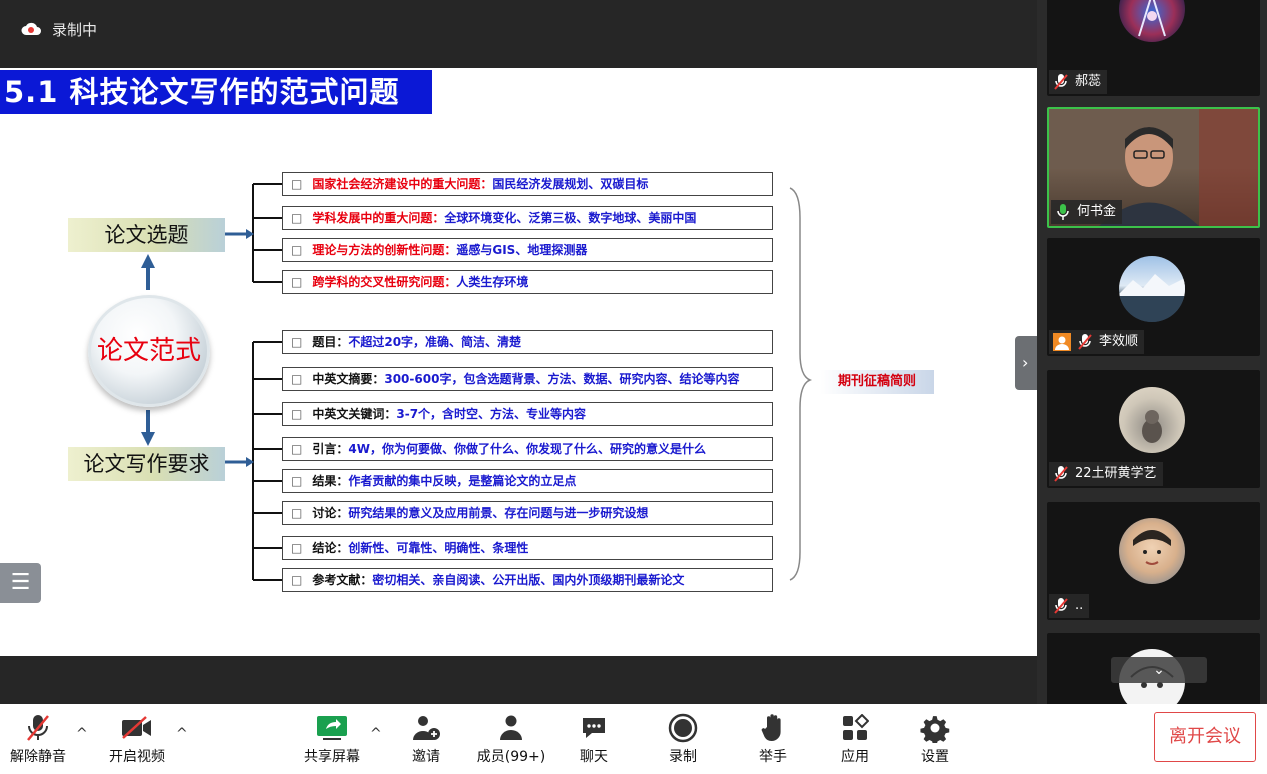 The height and width of the screenshot is (774, 1267). Describe the element at coordinates (136, 727) in the screenshot. I see `video-off-icon` at that location.